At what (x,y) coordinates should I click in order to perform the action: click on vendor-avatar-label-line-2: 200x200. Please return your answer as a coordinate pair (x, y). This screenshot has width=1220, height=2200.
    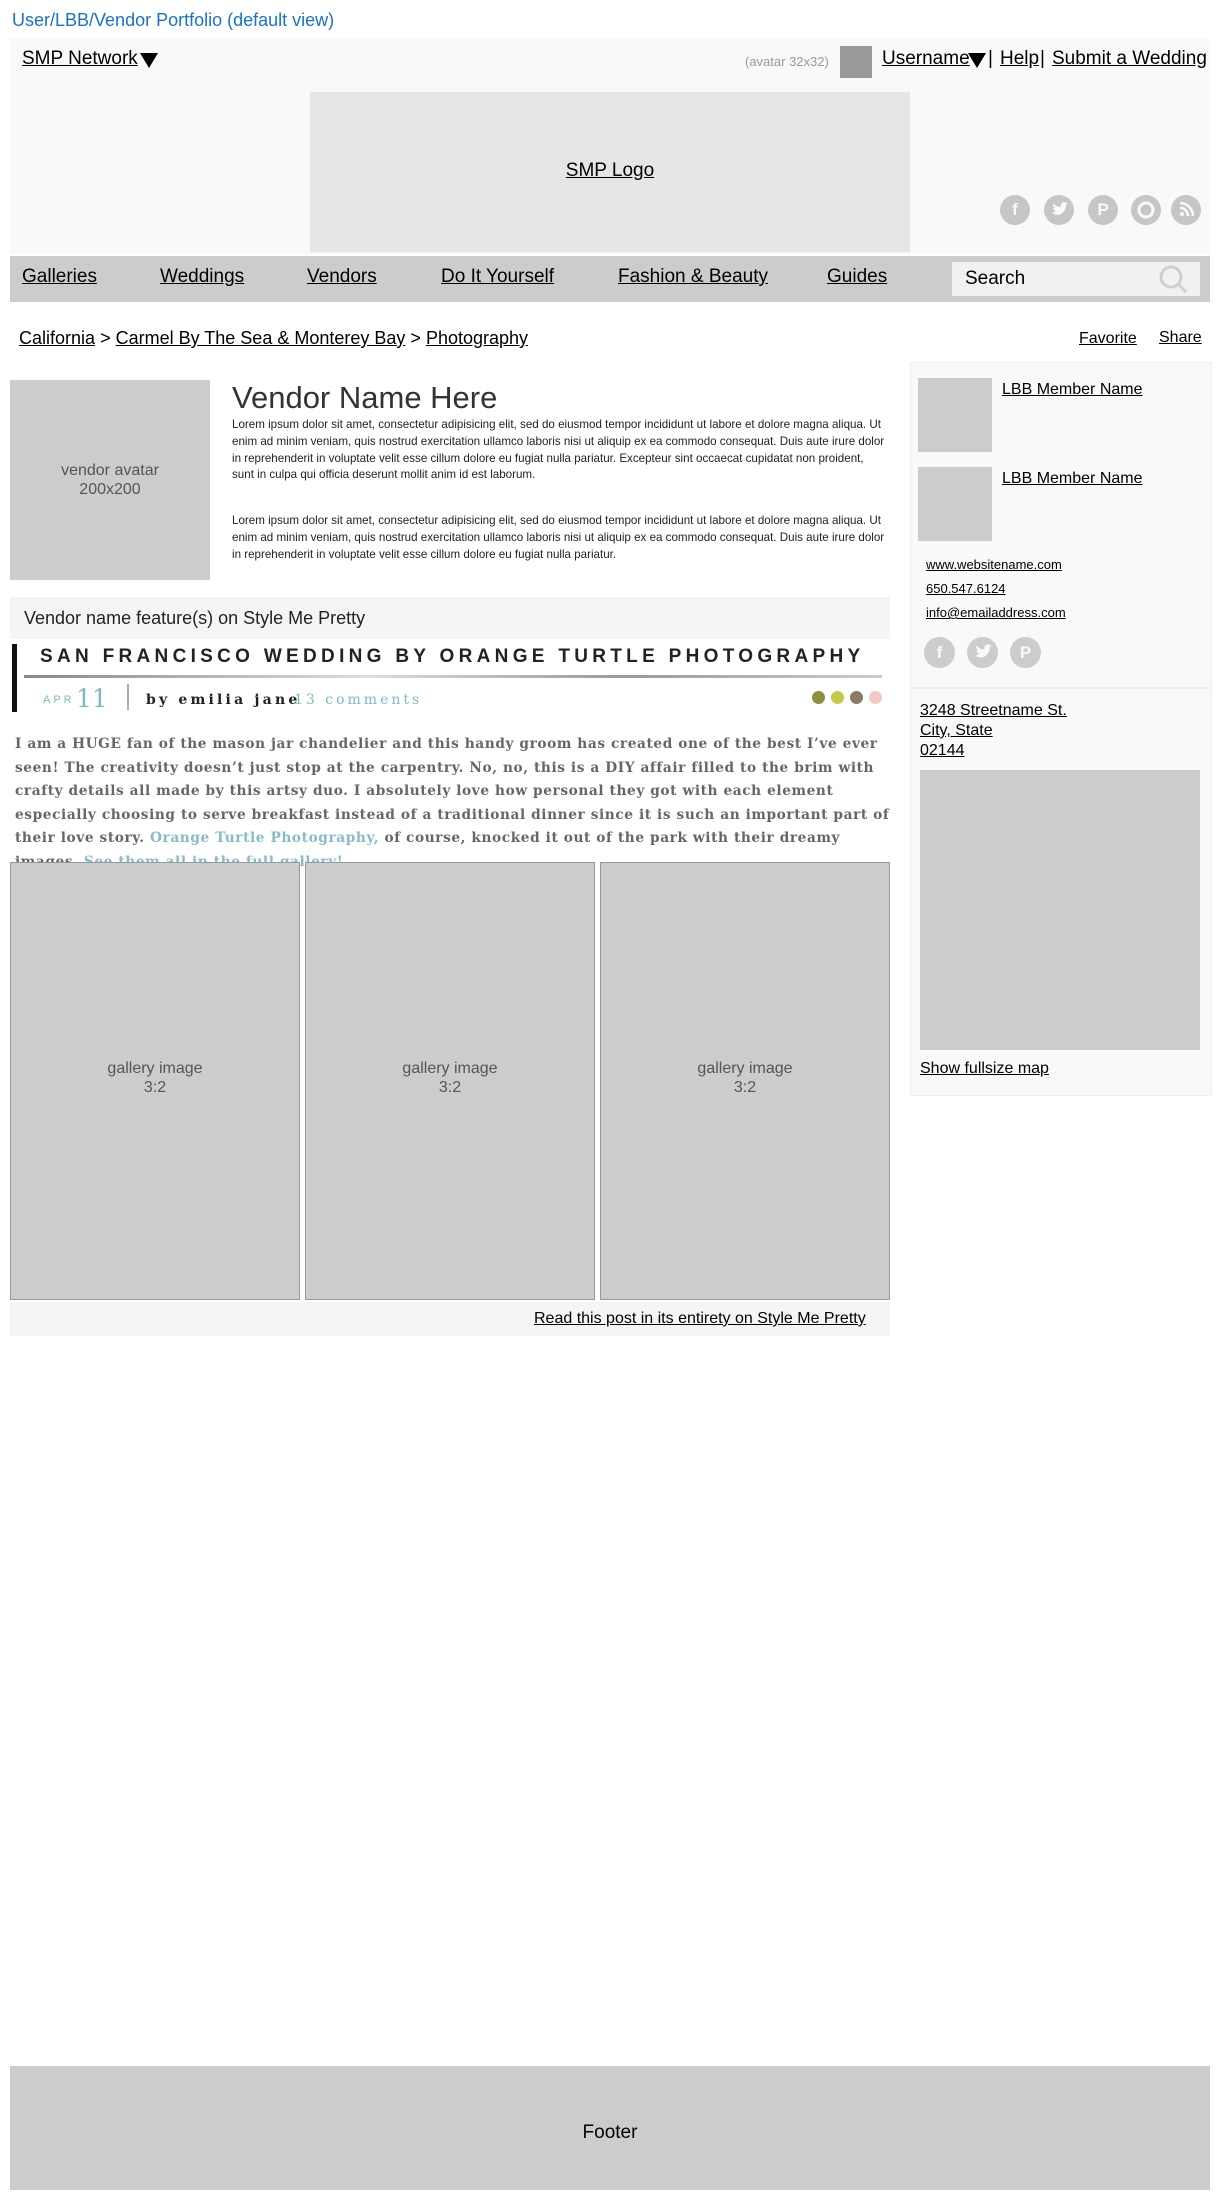
    Looking at the image, I should click on (110, 489).